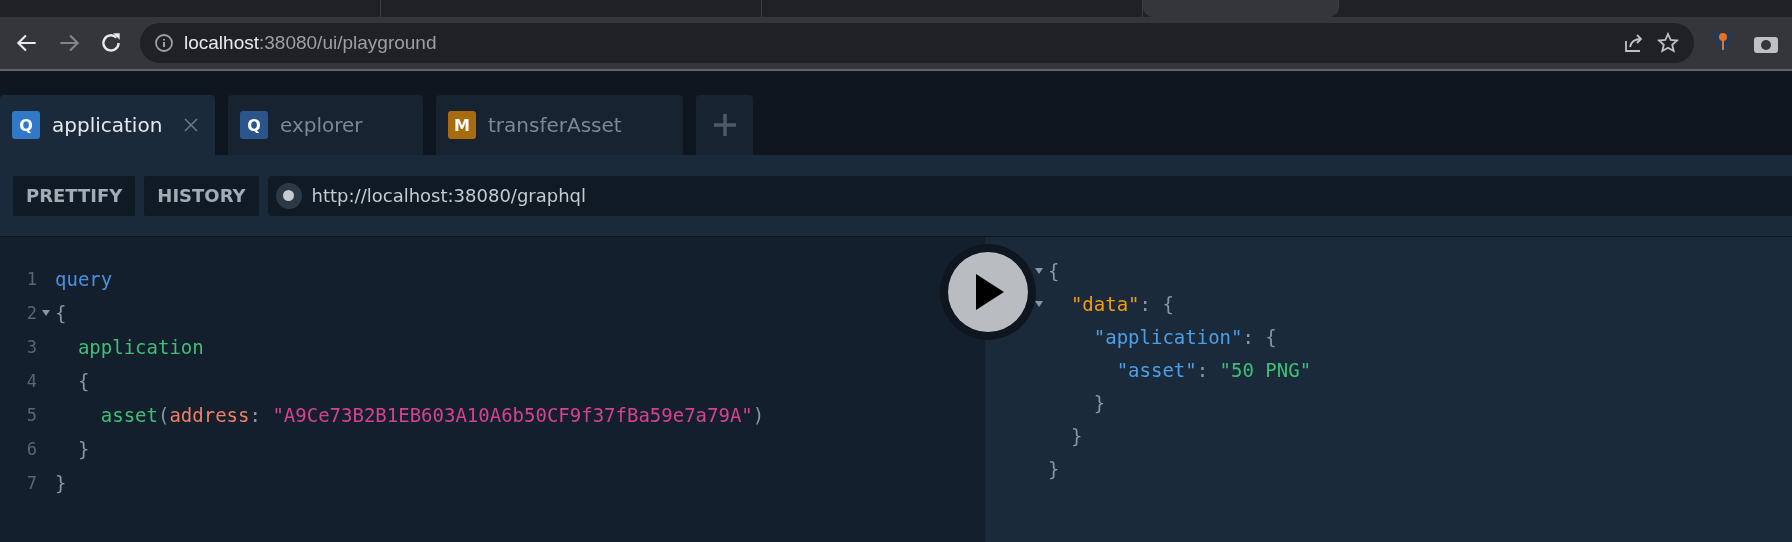 This screenshot has width=1792, height=542. Describe the element at coordinates (432, 415) in the screenshot. I see `code-line: asset(address: "A9Ce73B2B1EB603A10A6b50CF9f37fBa59e7a79A")` at that location.